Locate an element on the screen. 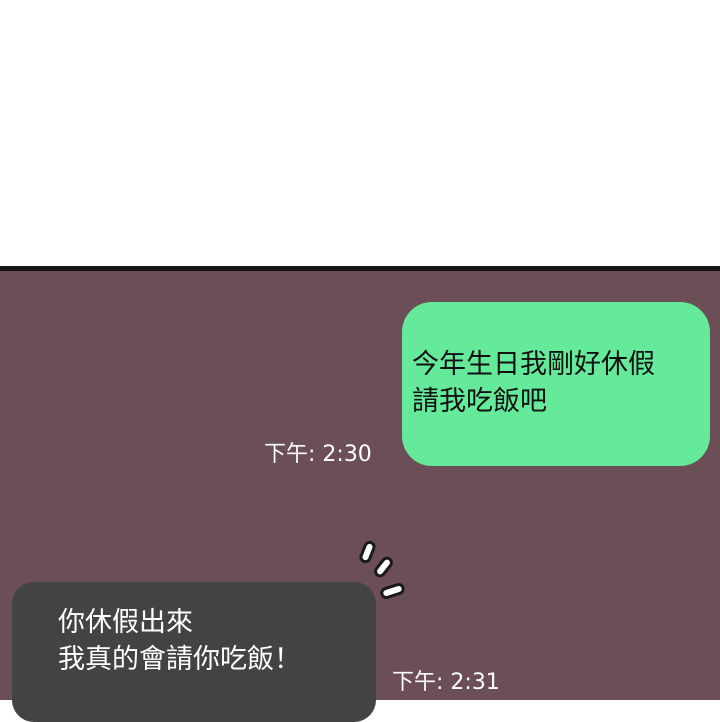 This screenshot has width=720, height=722. message-bubble-incoming: 你休假出來 我真的會請你吃飯！ is located at coordinates (194, 652).